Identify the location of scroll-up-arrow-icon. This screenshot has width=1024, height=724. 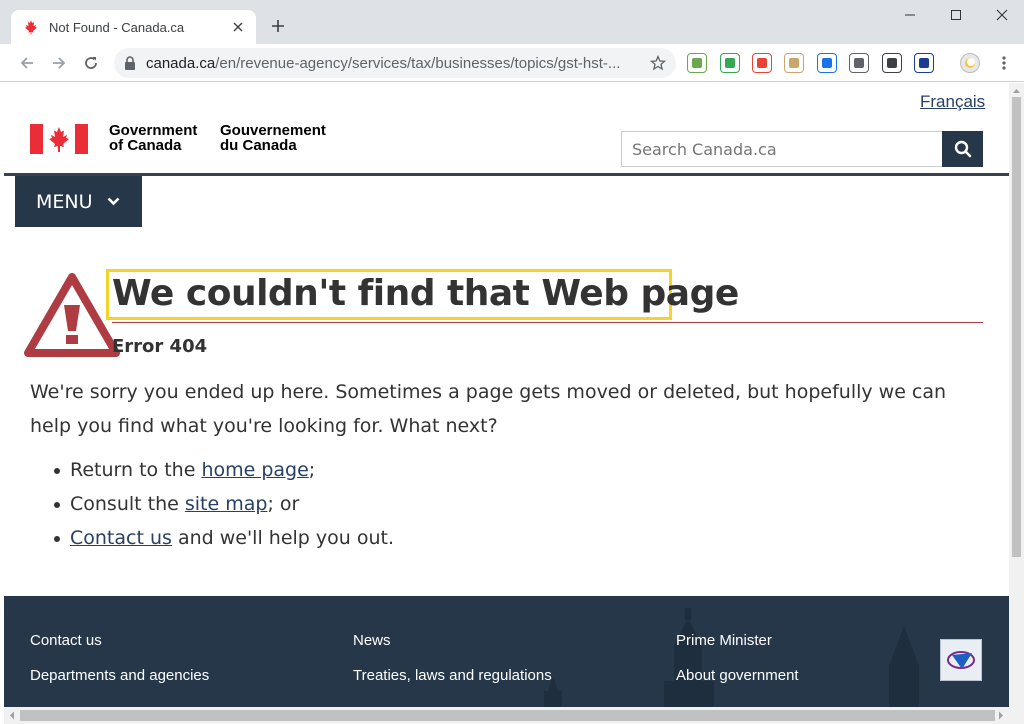
(1016, 91).